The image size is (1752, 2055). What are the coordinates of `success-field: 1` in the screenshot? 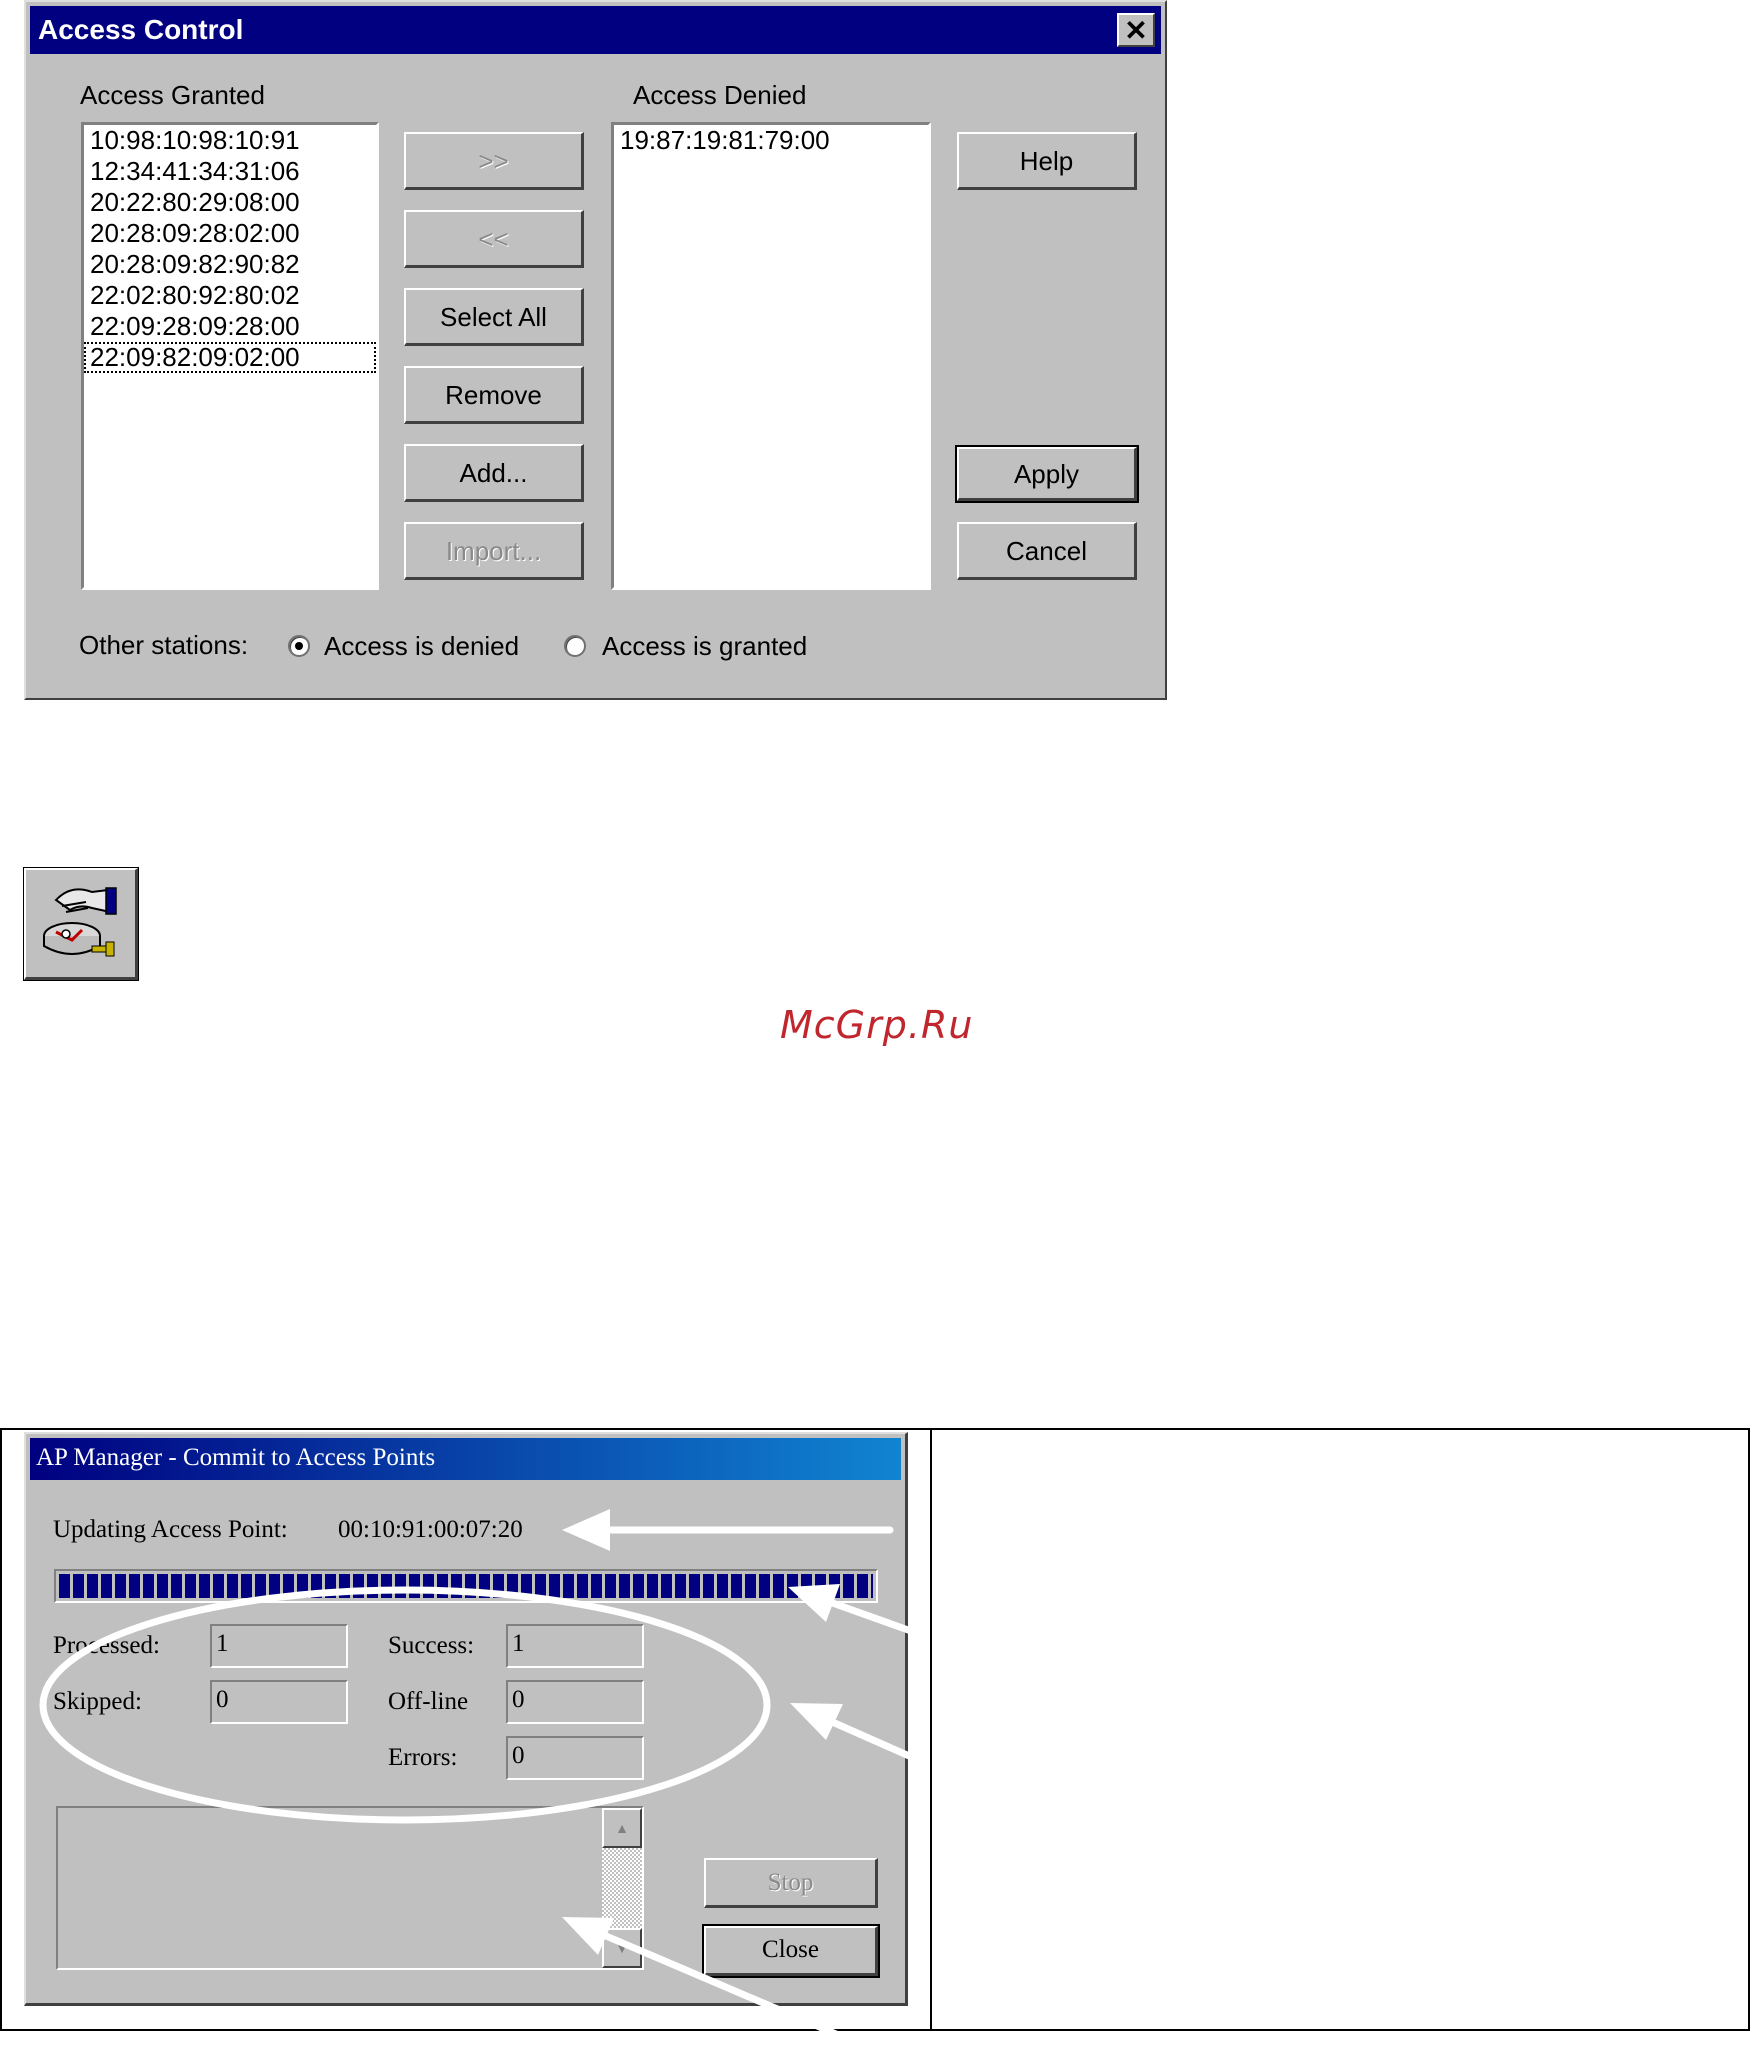 It's located at (575, 1646).